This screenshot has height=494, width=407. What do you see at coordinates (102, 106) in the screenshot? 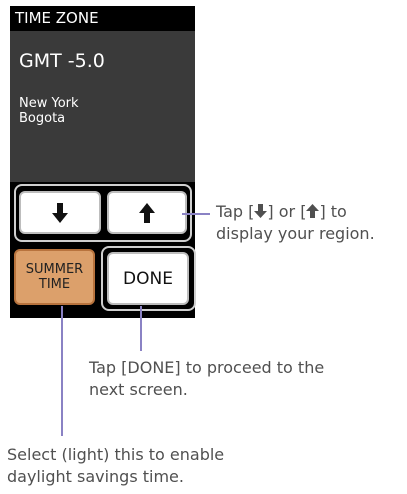
I see `timezone-display: GMT -5.0 New York Bogota` at bounding box center [102, 106].